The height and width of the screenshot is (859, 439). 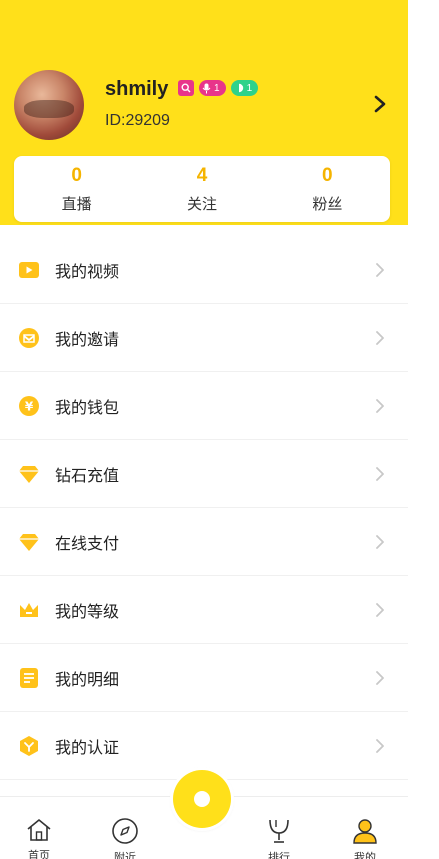 What do you see at coordinates (39, 854) in the screenshot?
I see `tab-label: 首页` at bounding box center [39, 854].